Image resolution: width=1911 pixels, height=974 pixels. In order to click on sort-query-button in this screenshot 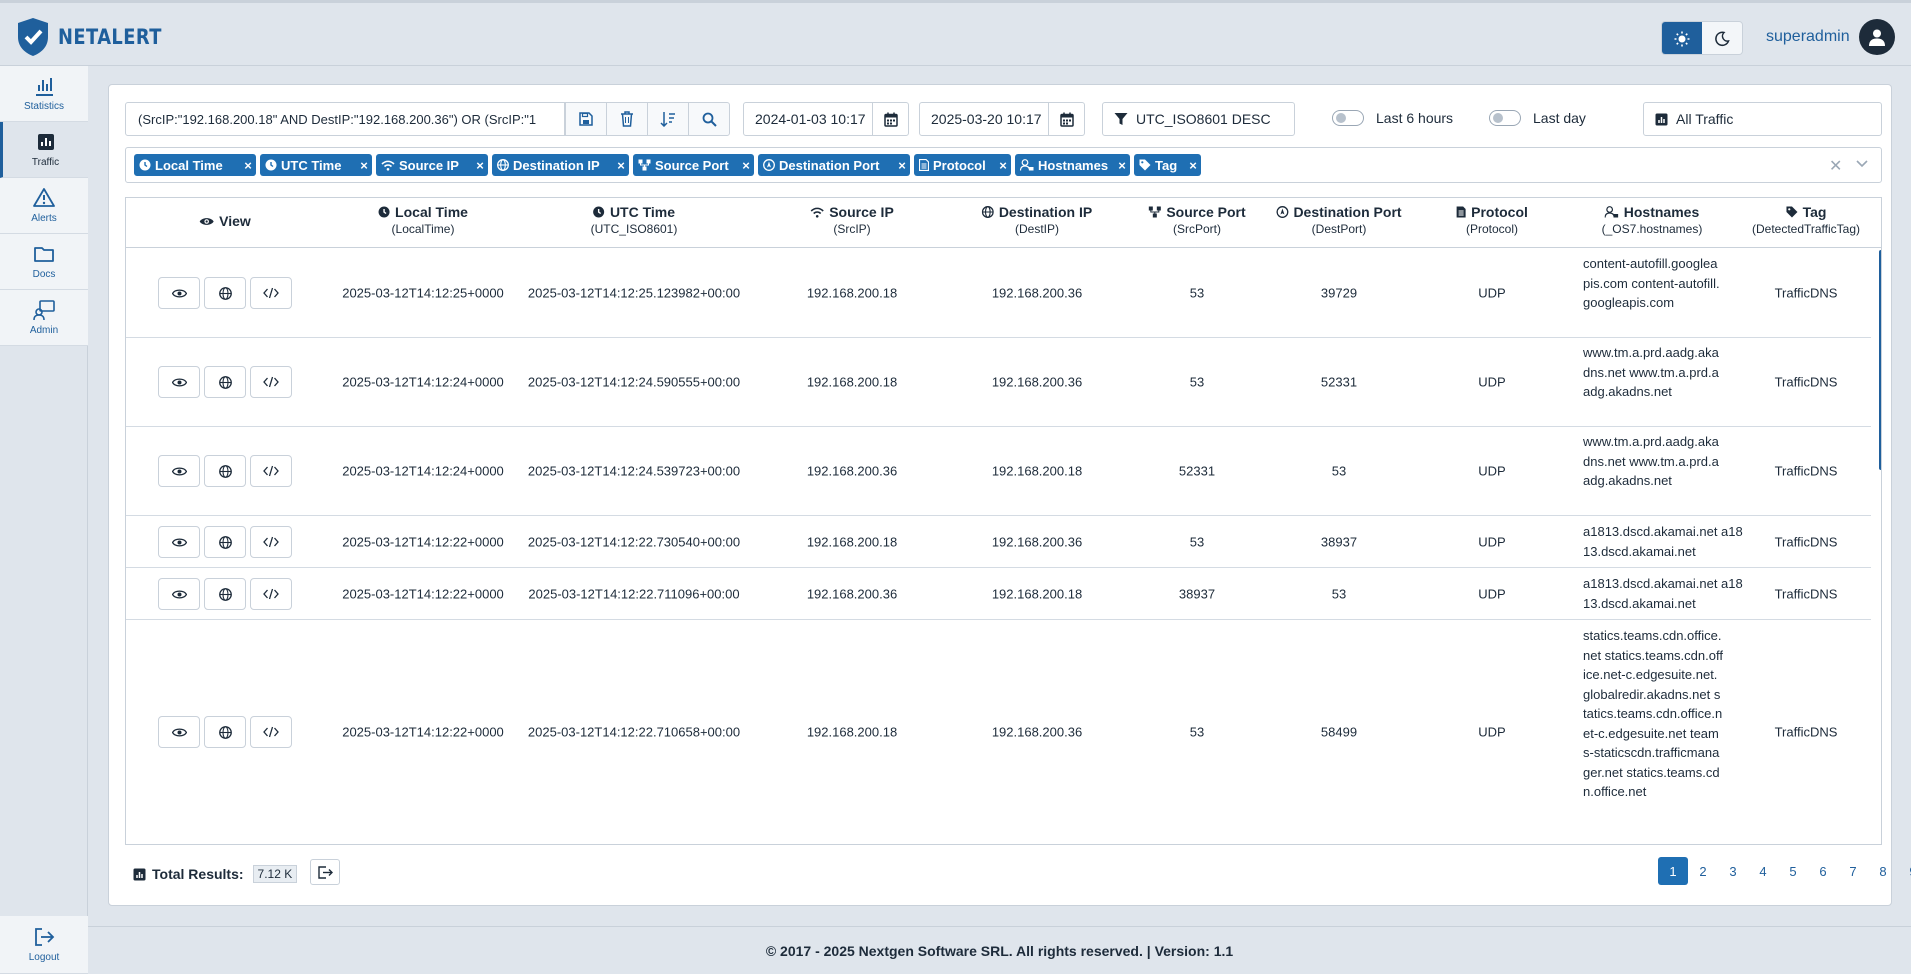, I will do `click(668, 119)`.